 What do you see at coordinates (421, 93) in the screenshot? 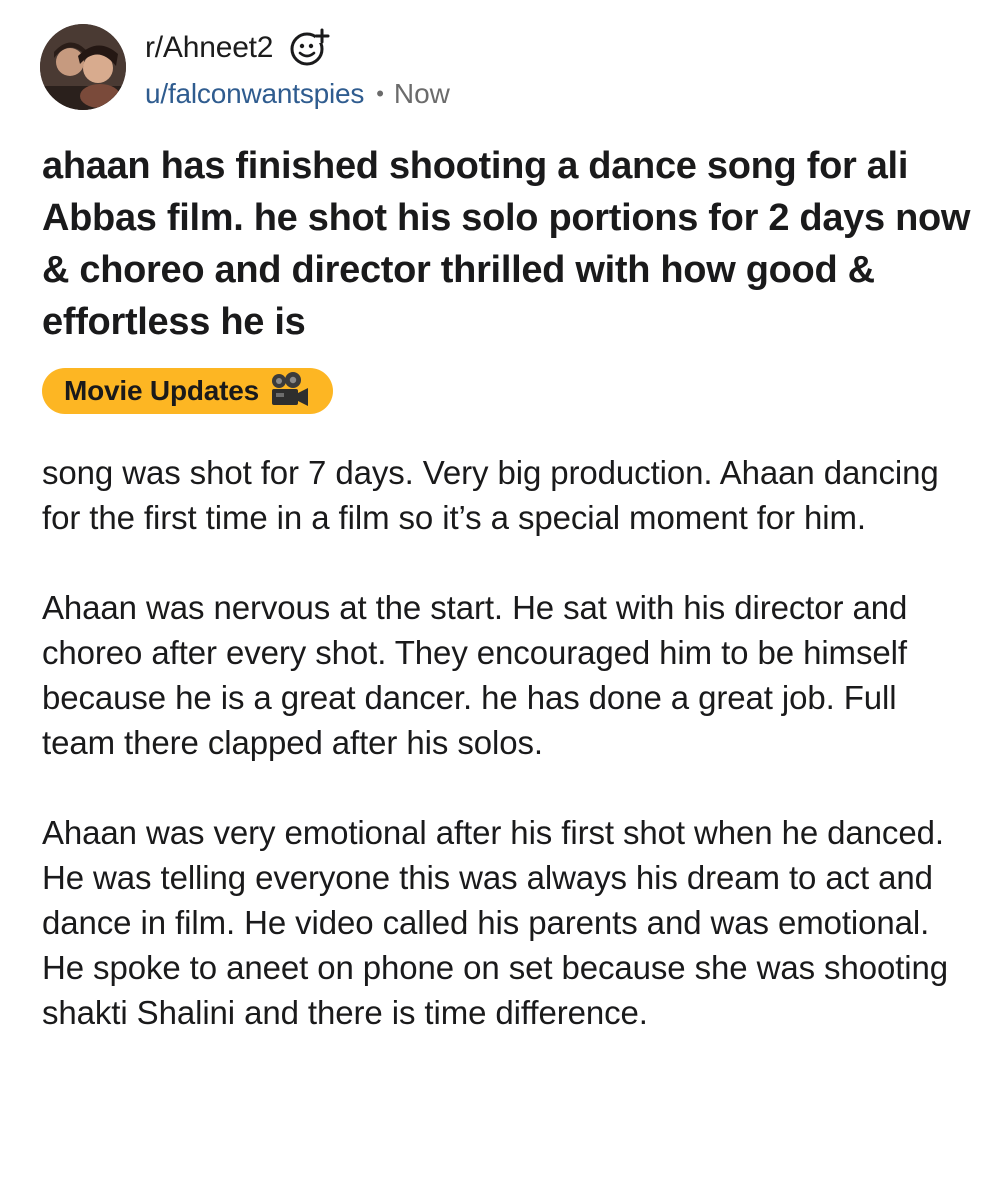
I see `post-timestamp: Now` at bounding box center [421, 93].